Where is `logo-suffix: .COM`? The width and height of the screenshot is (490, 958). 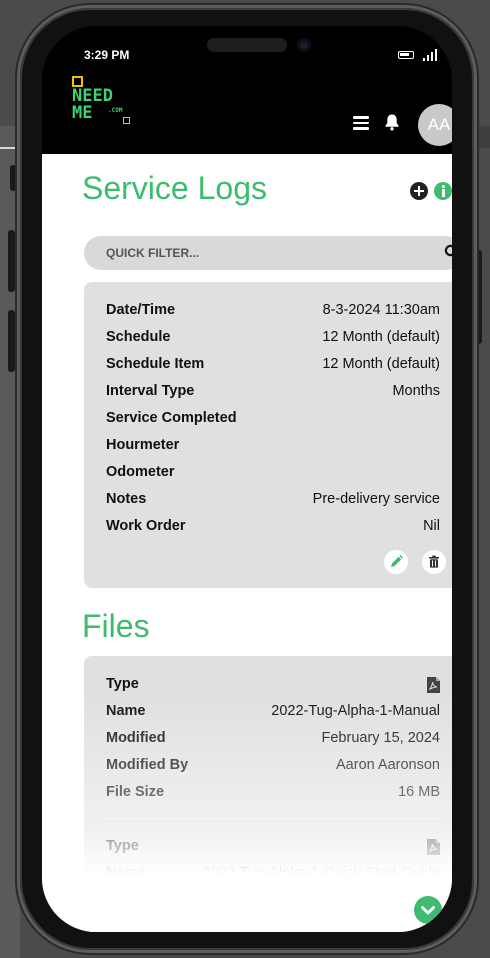 logo-suffix: .COM is located at coordinates (115, 110).